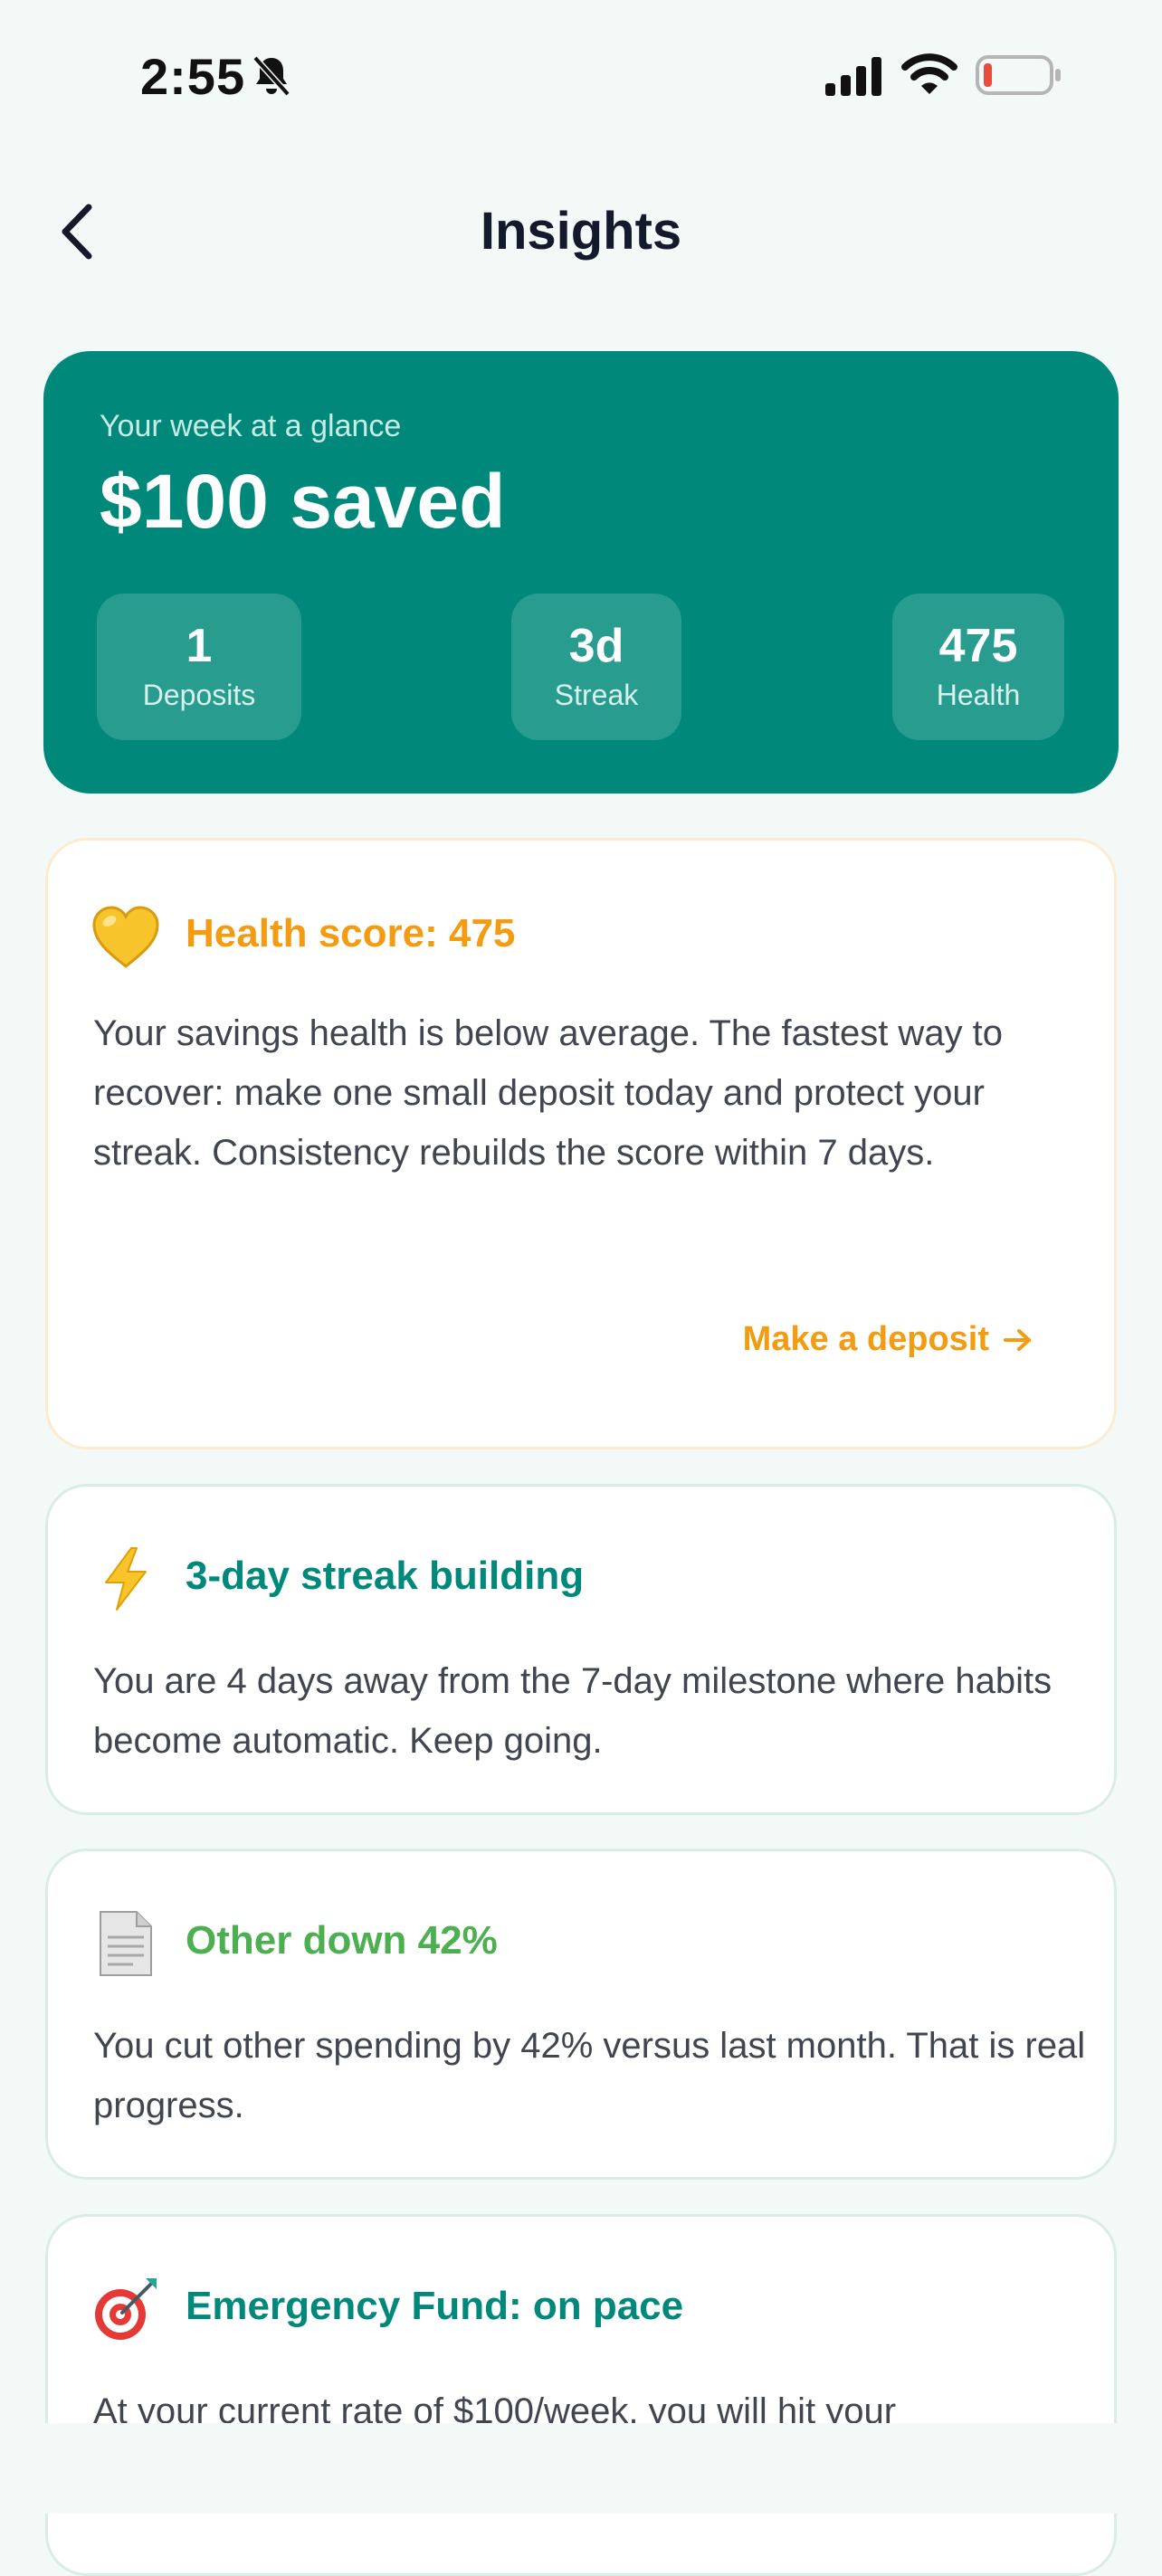  What do you see at coordinates (126, 1944) in the screenshot?
I see `document-icon` at bounding box center [126, 1944].